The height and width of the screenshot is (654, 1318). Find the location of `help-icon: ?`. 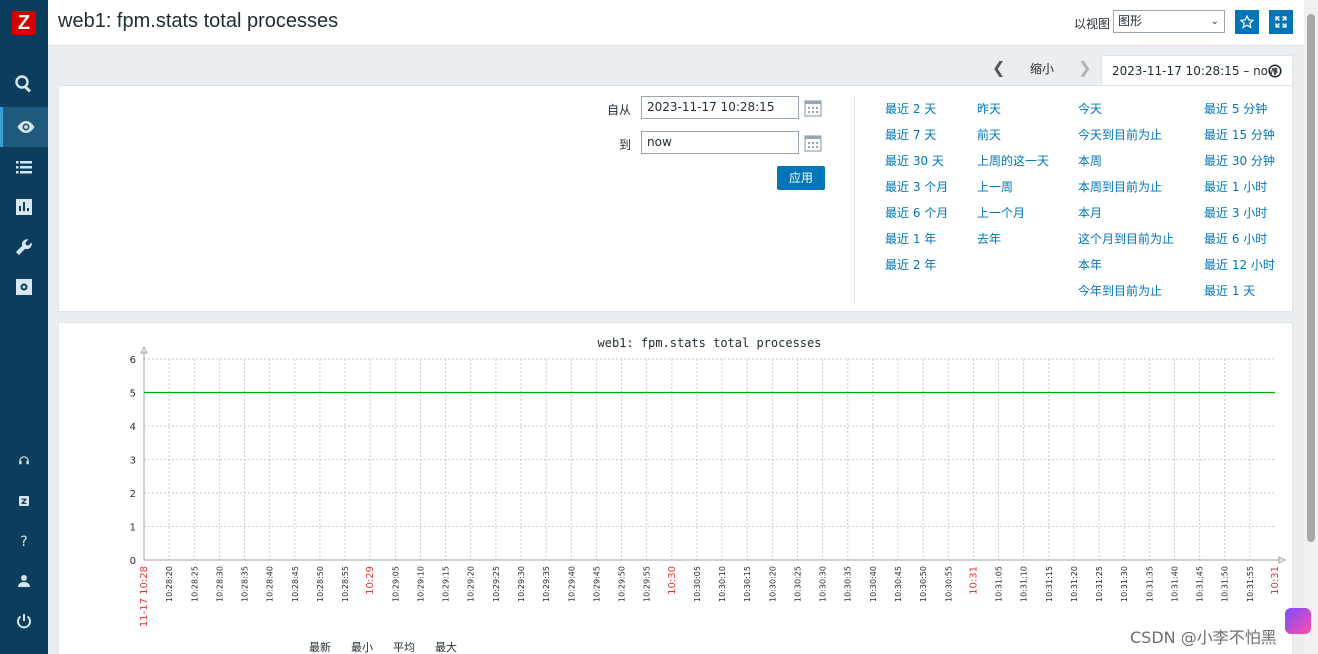

help-icon: ? is located at coordinates (24, 541).